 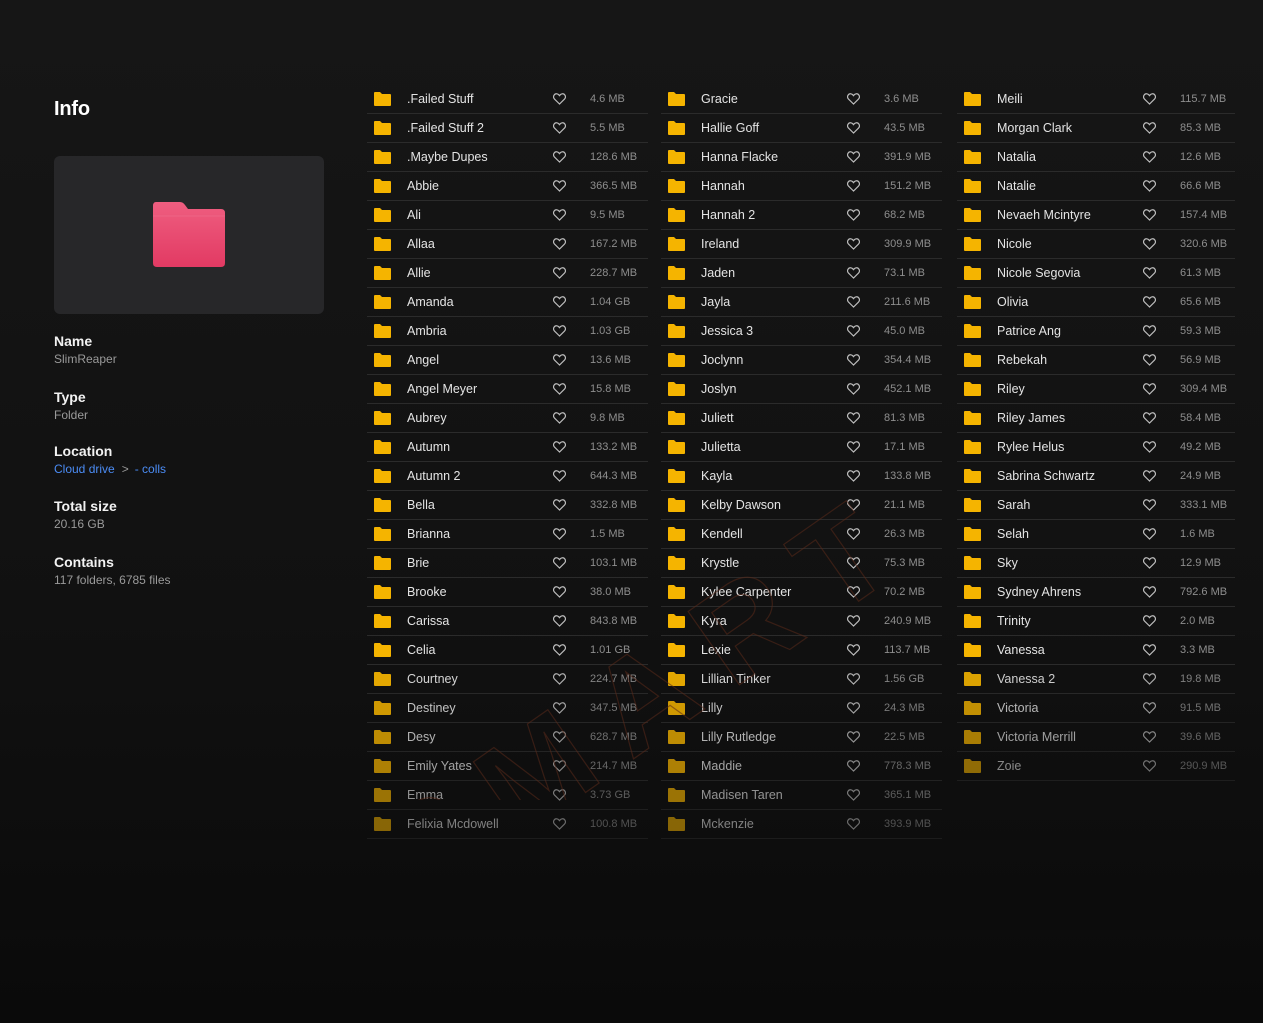 What do you see at coordinates (1096, 331) in the screenshot?
I see `folder-row-patrice-ang: Patrice Ang 59.3 MB` at bounding box center [1096, 331].